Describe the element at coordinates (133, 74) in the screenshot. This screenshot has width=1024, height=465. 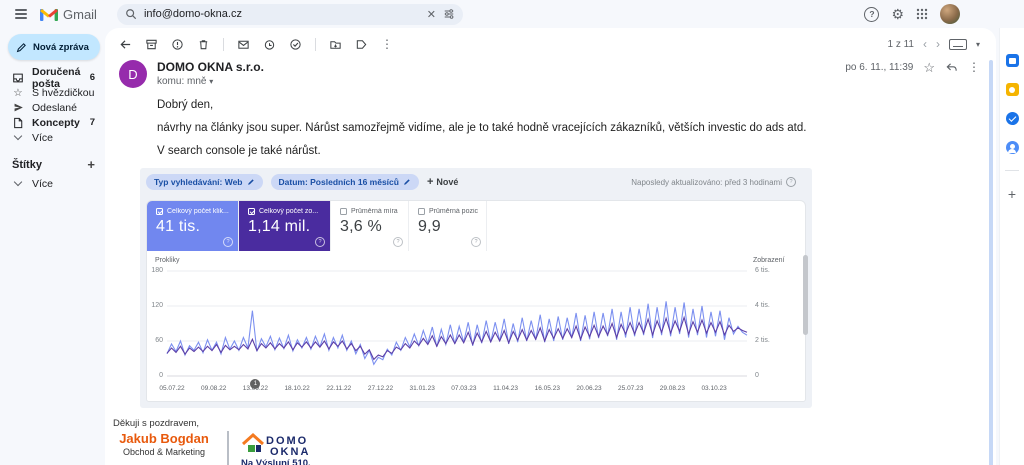
I see `sender-avatar: D` at that location.